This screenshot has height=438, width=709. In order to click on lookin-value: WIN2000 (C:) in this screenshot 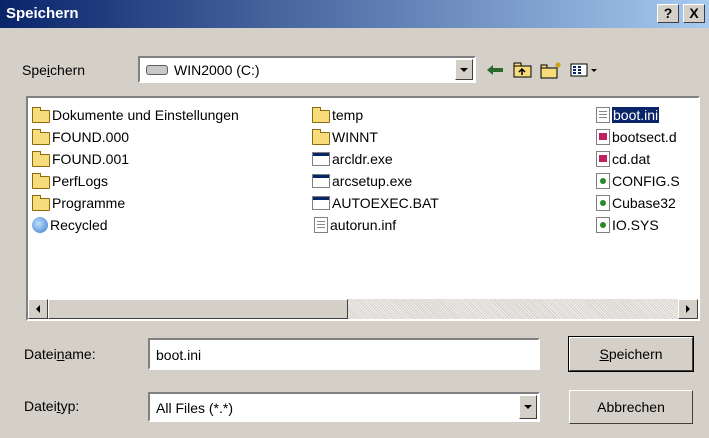, I will do `click(217, 70)`.